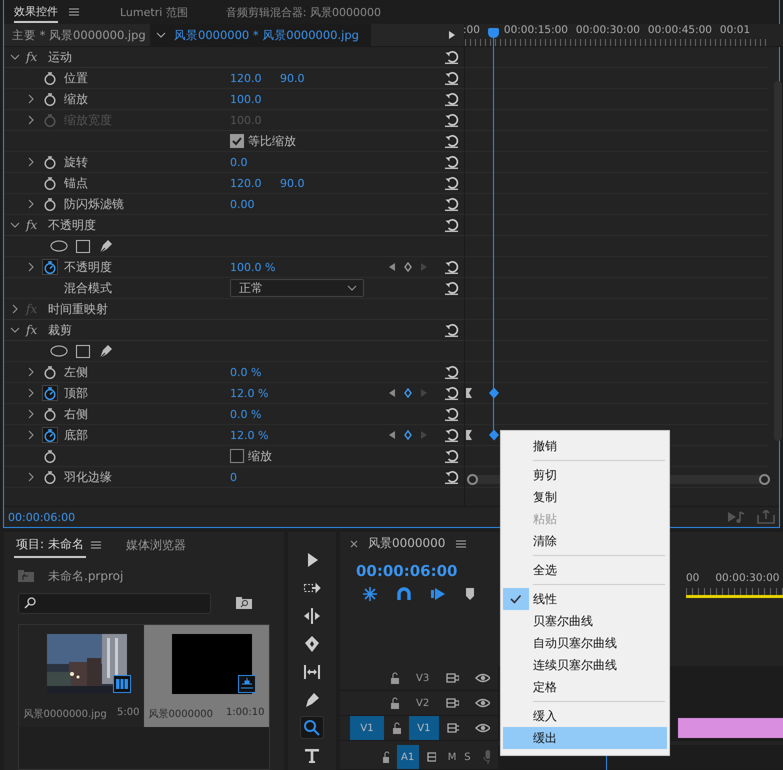  I want to click on source-patch: V1, so click(367, 728).